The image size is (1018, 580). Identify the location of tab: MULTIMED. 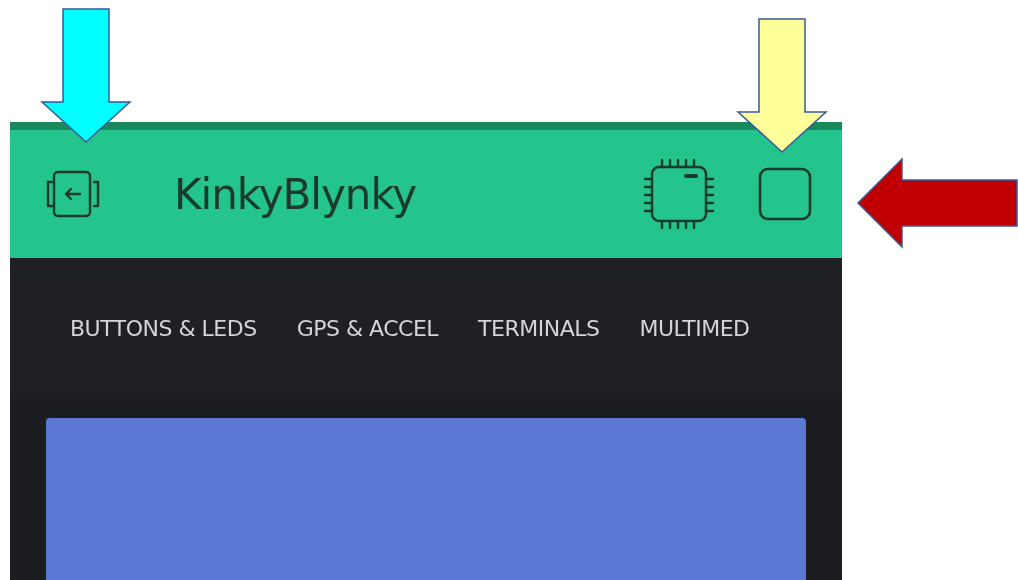
(694, 328).